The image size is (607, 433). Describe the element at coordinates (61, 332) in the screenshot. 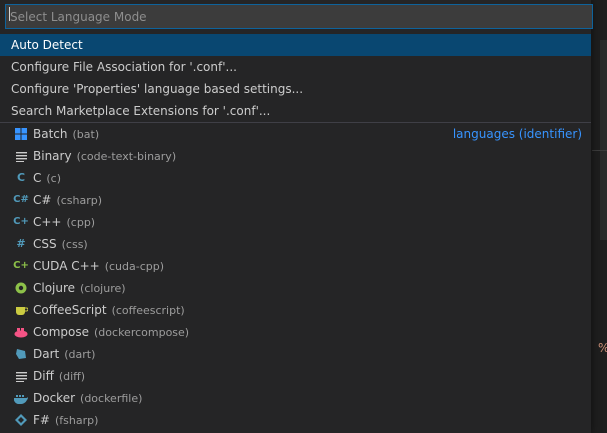

I see `language-name: Compose` at that location.